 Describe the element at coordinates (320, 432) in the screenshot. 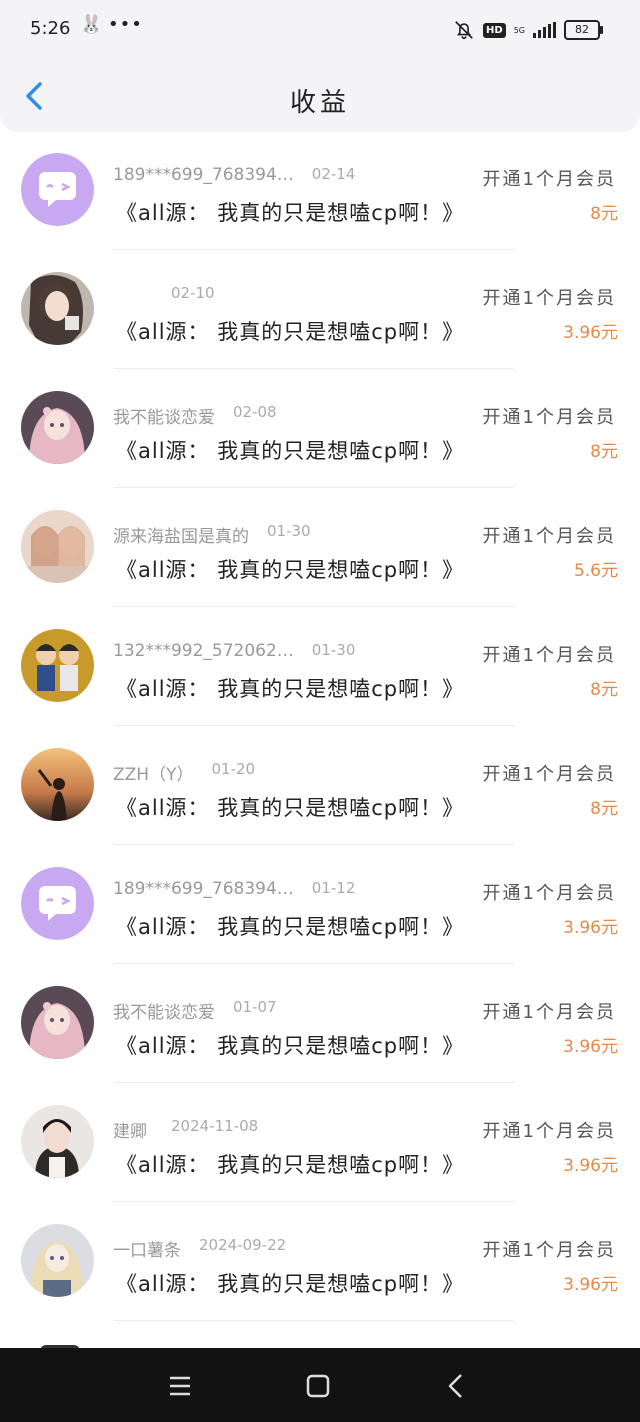

I see `earnings-row: 我不能谈恋爱 02-08 《all源： 我真的只是想嗑cp啊！》 开通1个月会员 8元` at that location.